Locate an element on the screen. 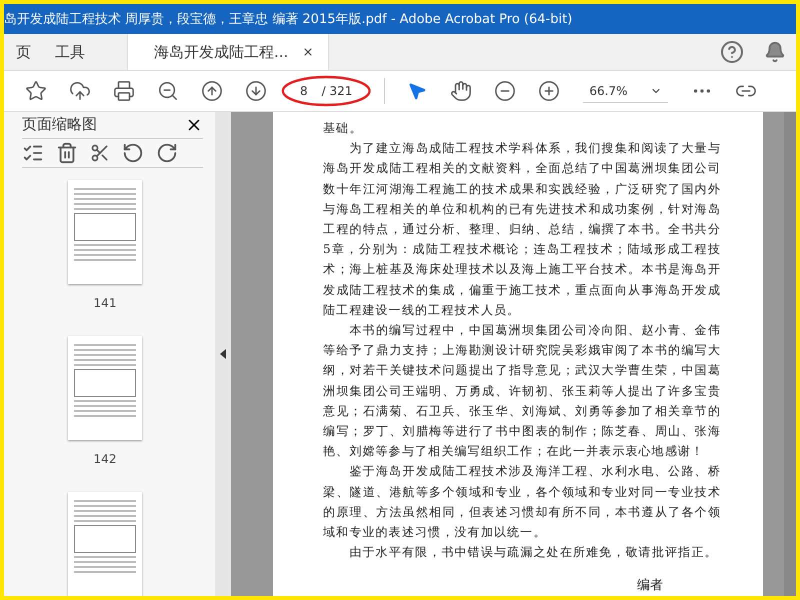 The width and height of the screenshot is (800, 600). scissors-icon is located at coordinates (100, 152).